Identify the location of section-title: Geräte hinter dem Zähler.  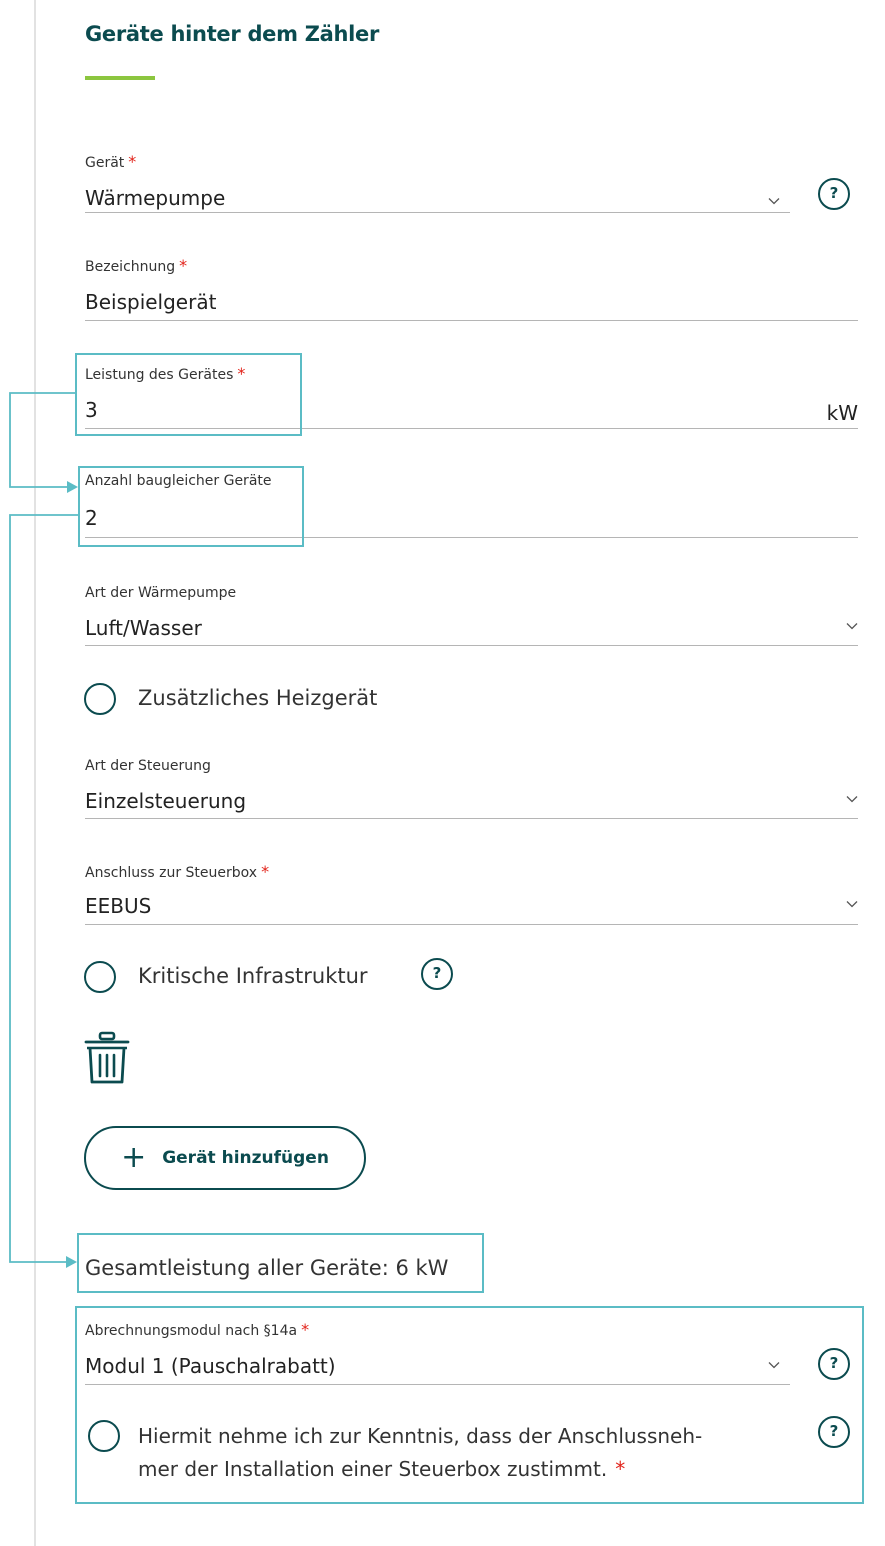
(232, 34).